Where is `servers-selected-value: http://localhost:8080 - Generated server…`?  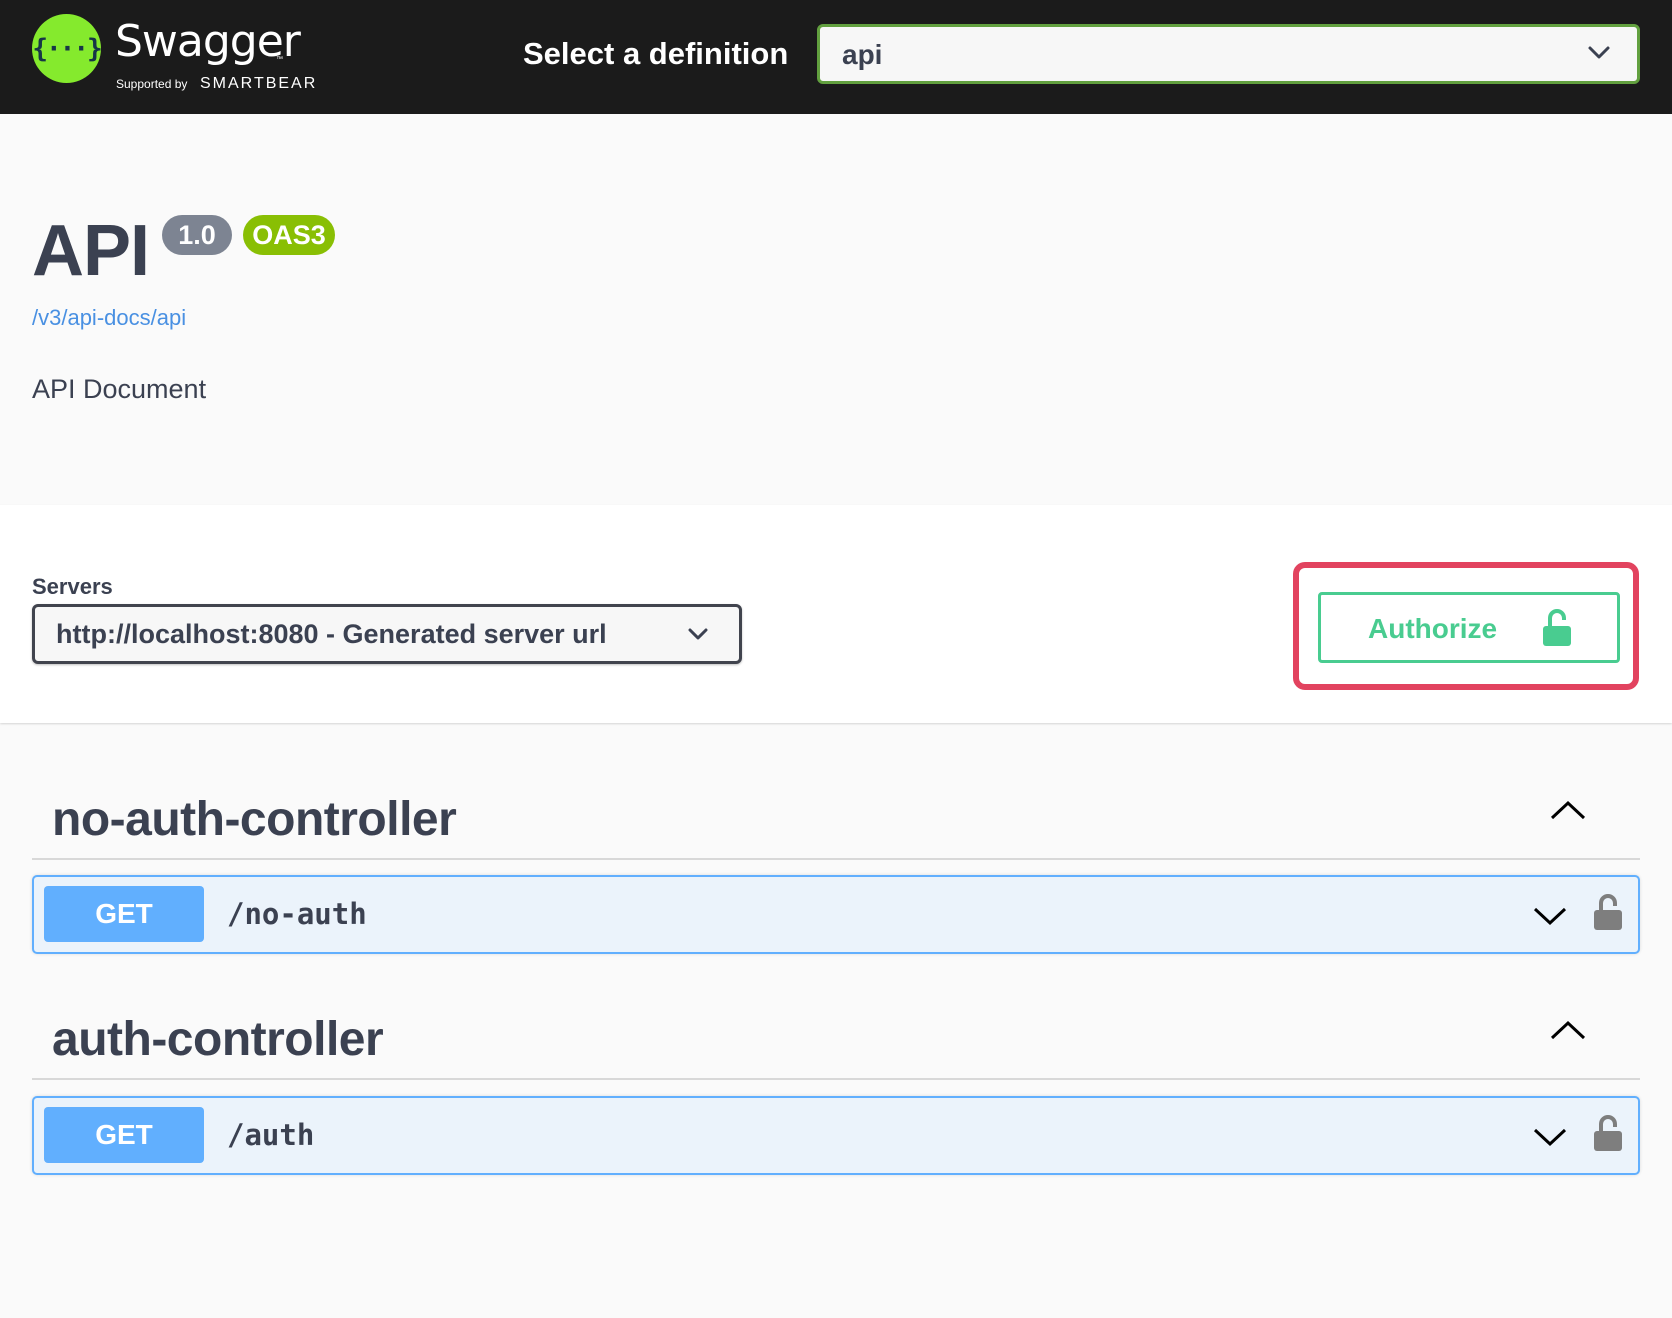
servers-selected-value: http://localhost:8080 - Generated server… is located at coordinates (331, 634).